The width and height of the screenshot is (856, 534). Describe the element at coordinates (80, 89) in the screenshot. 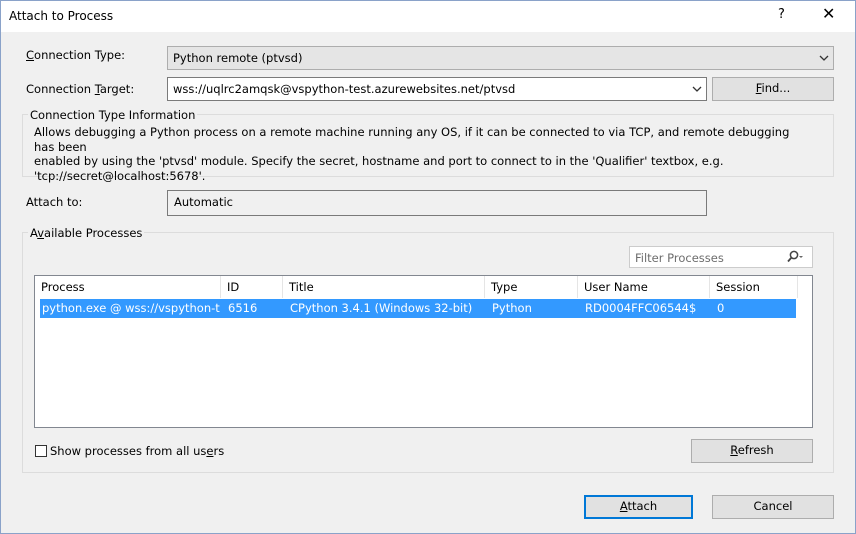

I see `connection-target-label: Connection Target:` at that location.